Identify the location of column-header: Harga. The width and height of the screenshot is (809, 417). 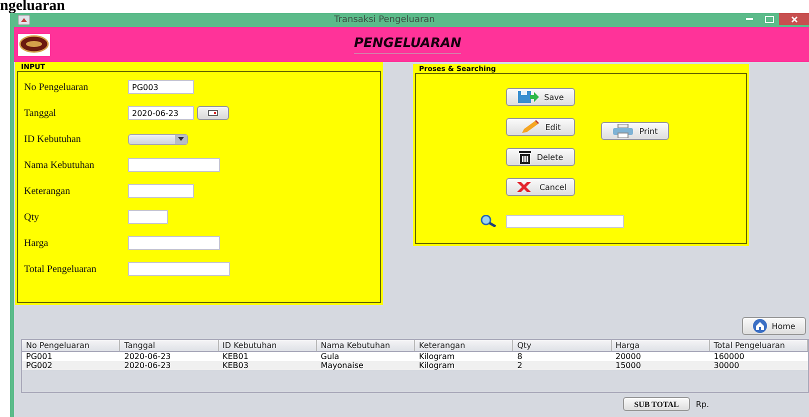
(661, 345).